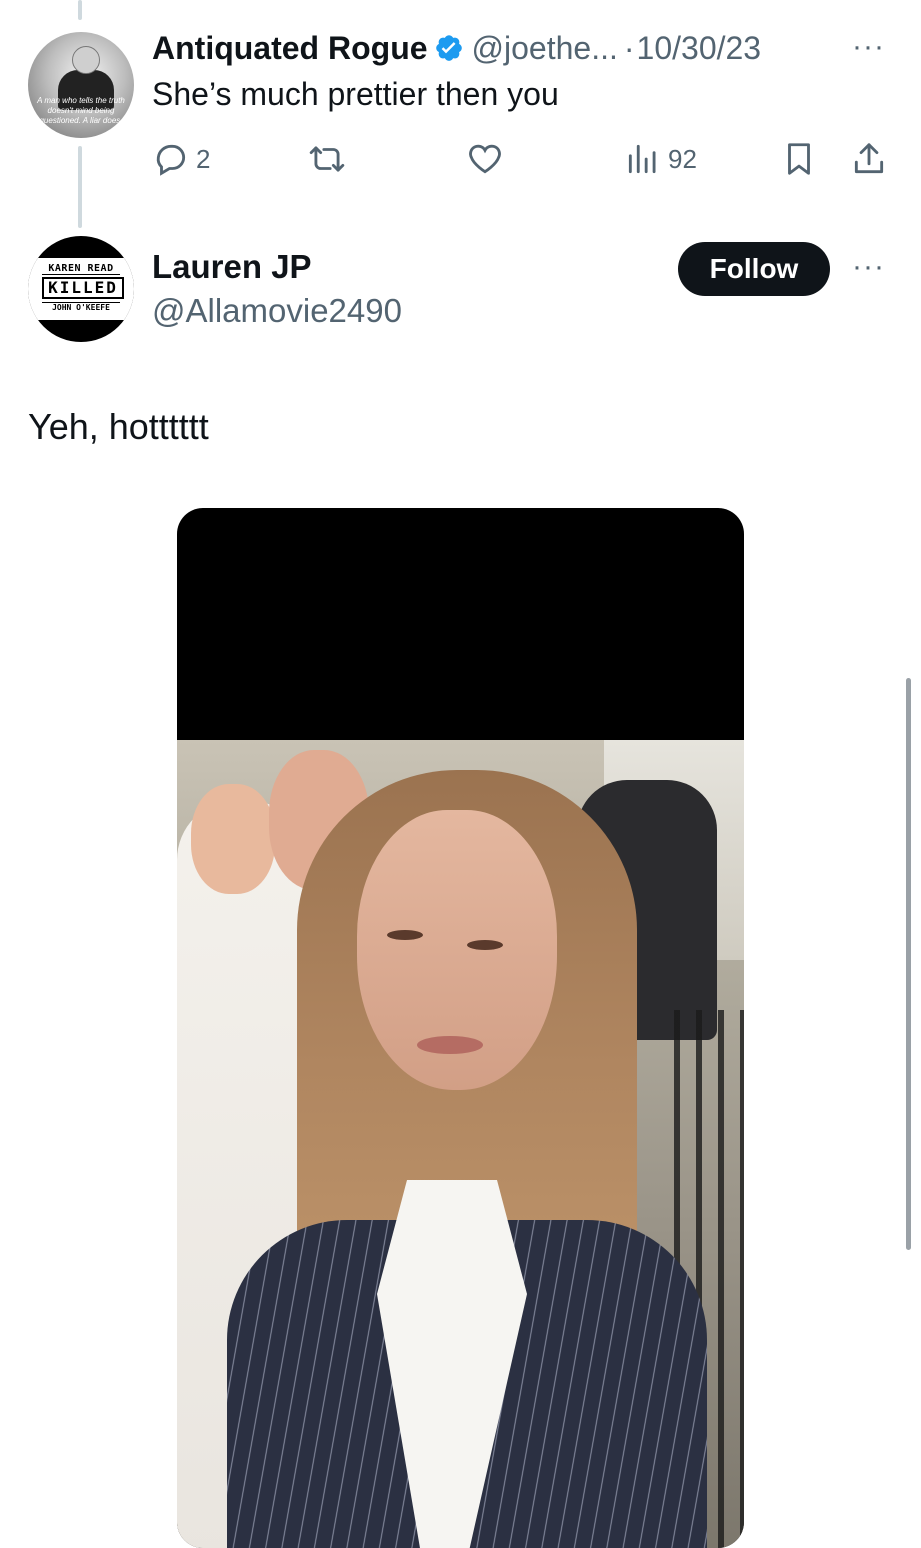 The image size is (921, 1548). What do you see at coordinates (80, 10) in the screenshot?
I see `thread-line-top` at bounding box center [80, 10].